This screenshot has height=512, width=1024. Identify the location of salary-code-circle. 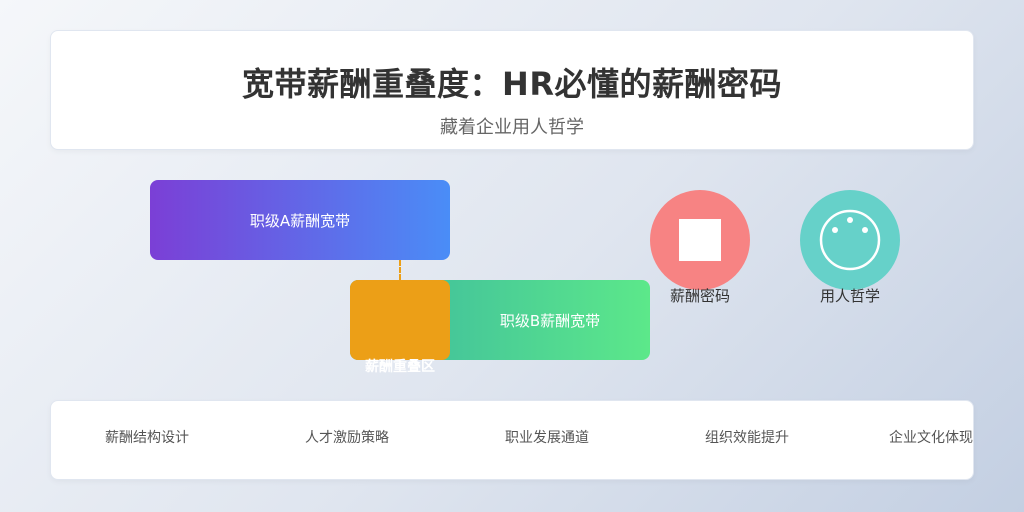
(700, 240).